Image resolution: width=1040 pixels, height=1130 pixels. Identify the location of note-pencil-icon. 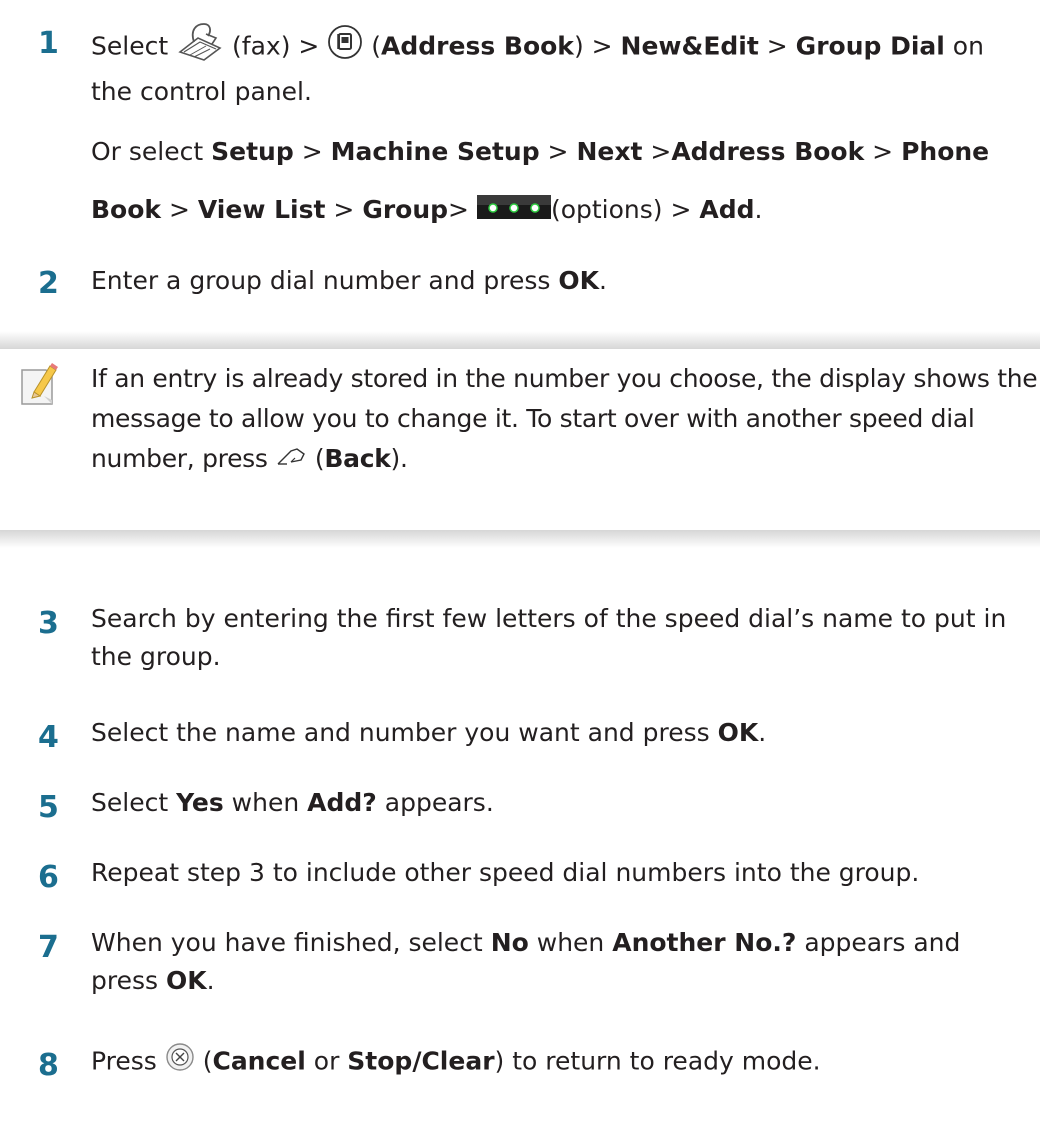
(39, 388).